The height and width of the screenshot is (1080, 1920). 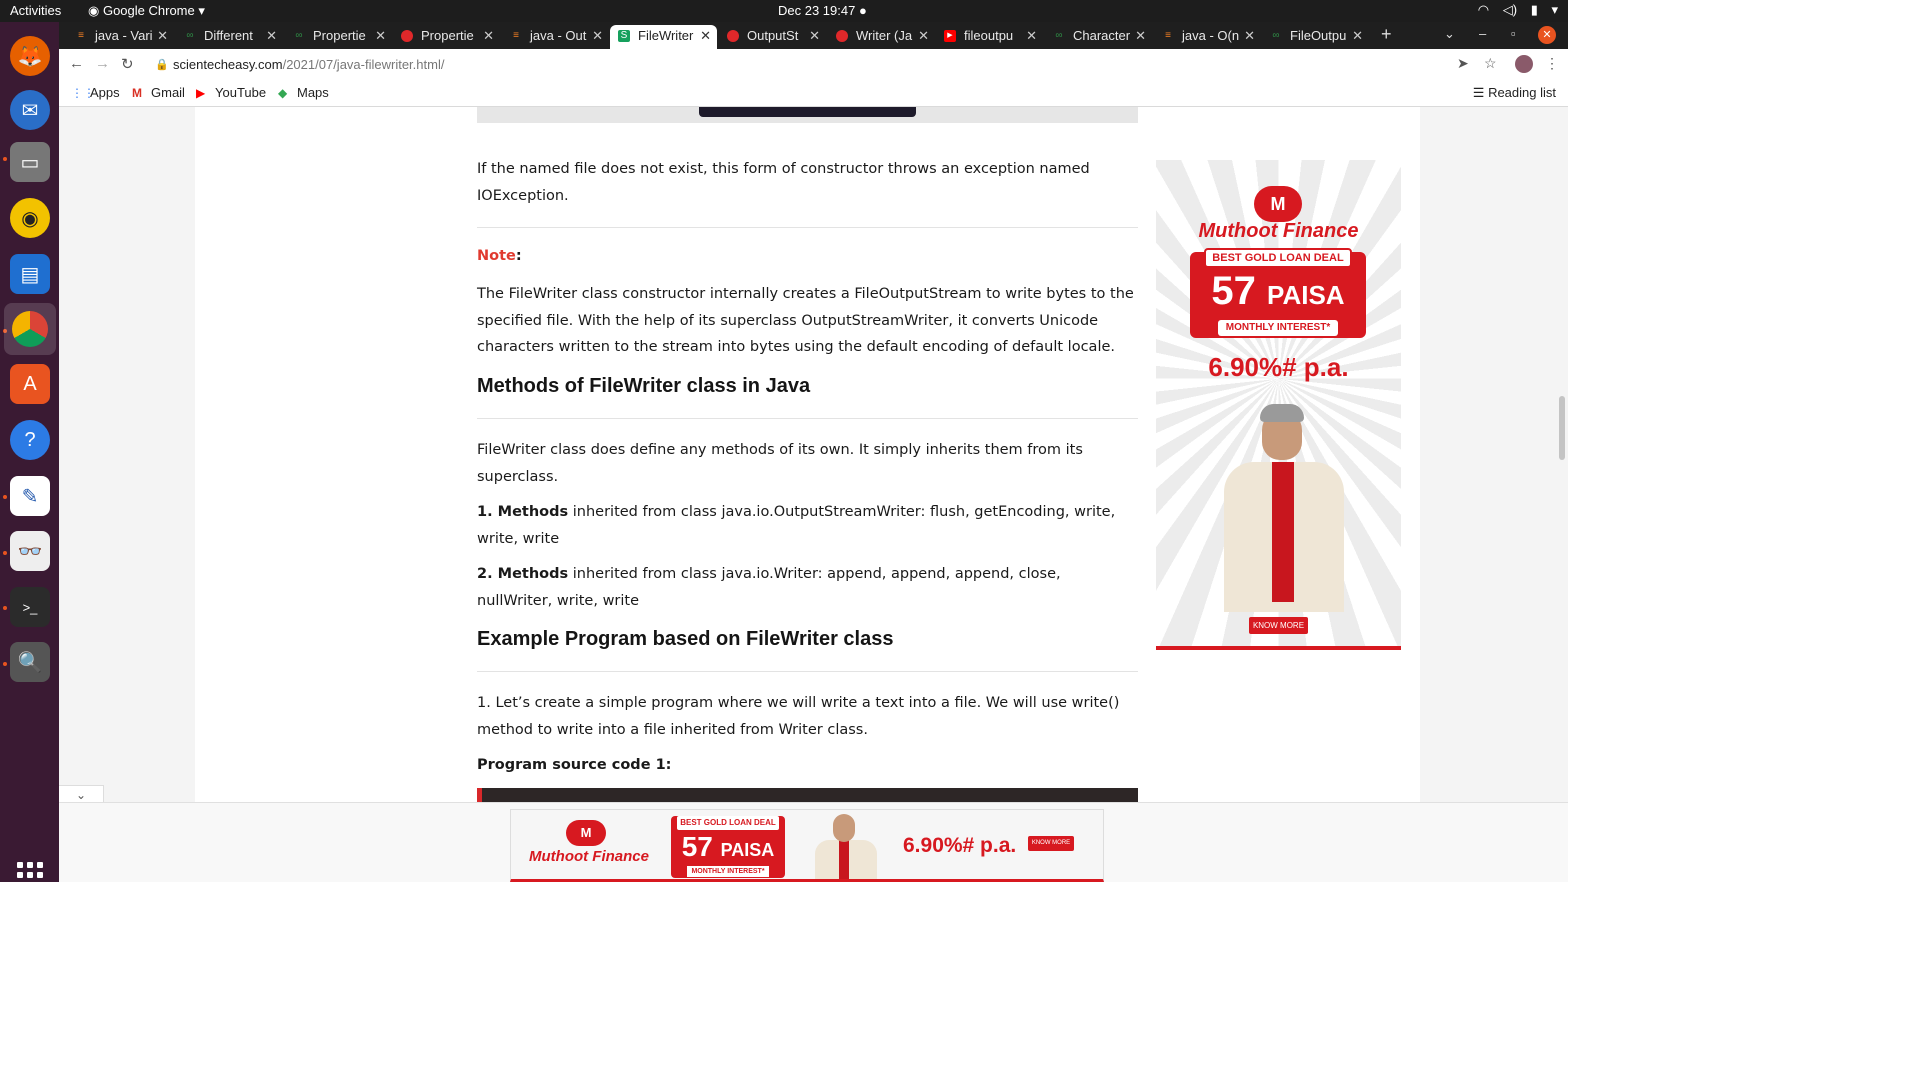 I want to click on rhythmbox-icon: ◉, so click(x=30, y=218).